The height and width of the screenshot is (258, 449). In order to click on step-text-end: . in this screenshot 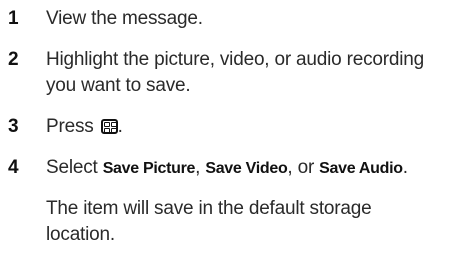, I will do `click(405, 167)`.